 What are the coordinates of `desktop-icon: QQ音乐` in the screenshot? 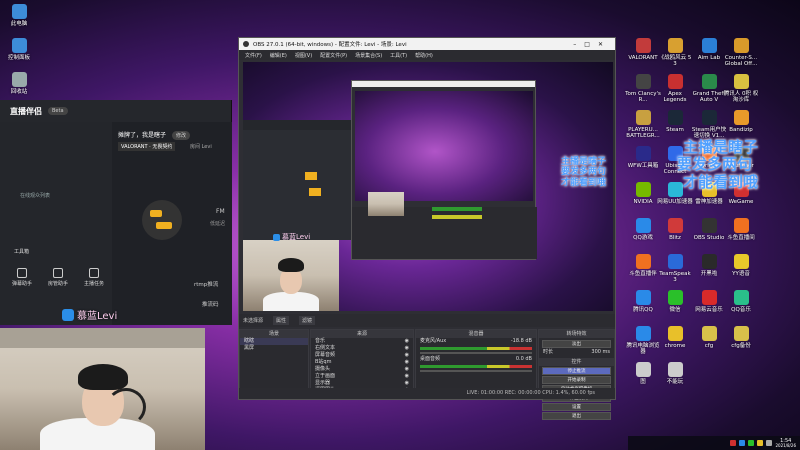 It's located at (741, 301).